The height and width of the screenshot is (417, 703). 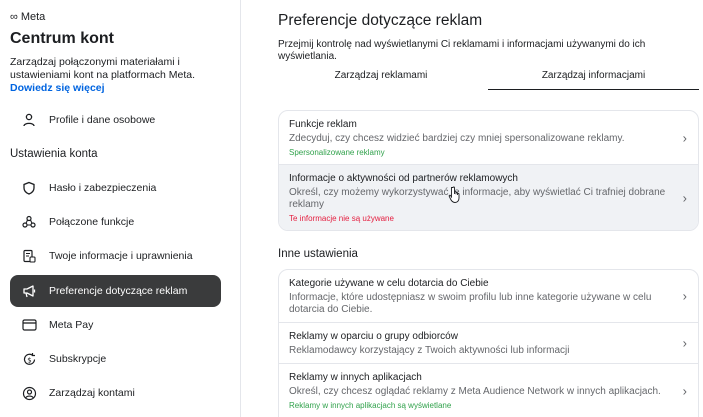 What do you see at coordinates (29, 256) in the screenshot?
I see `info-document-icon` at bounding box center [29, 256].